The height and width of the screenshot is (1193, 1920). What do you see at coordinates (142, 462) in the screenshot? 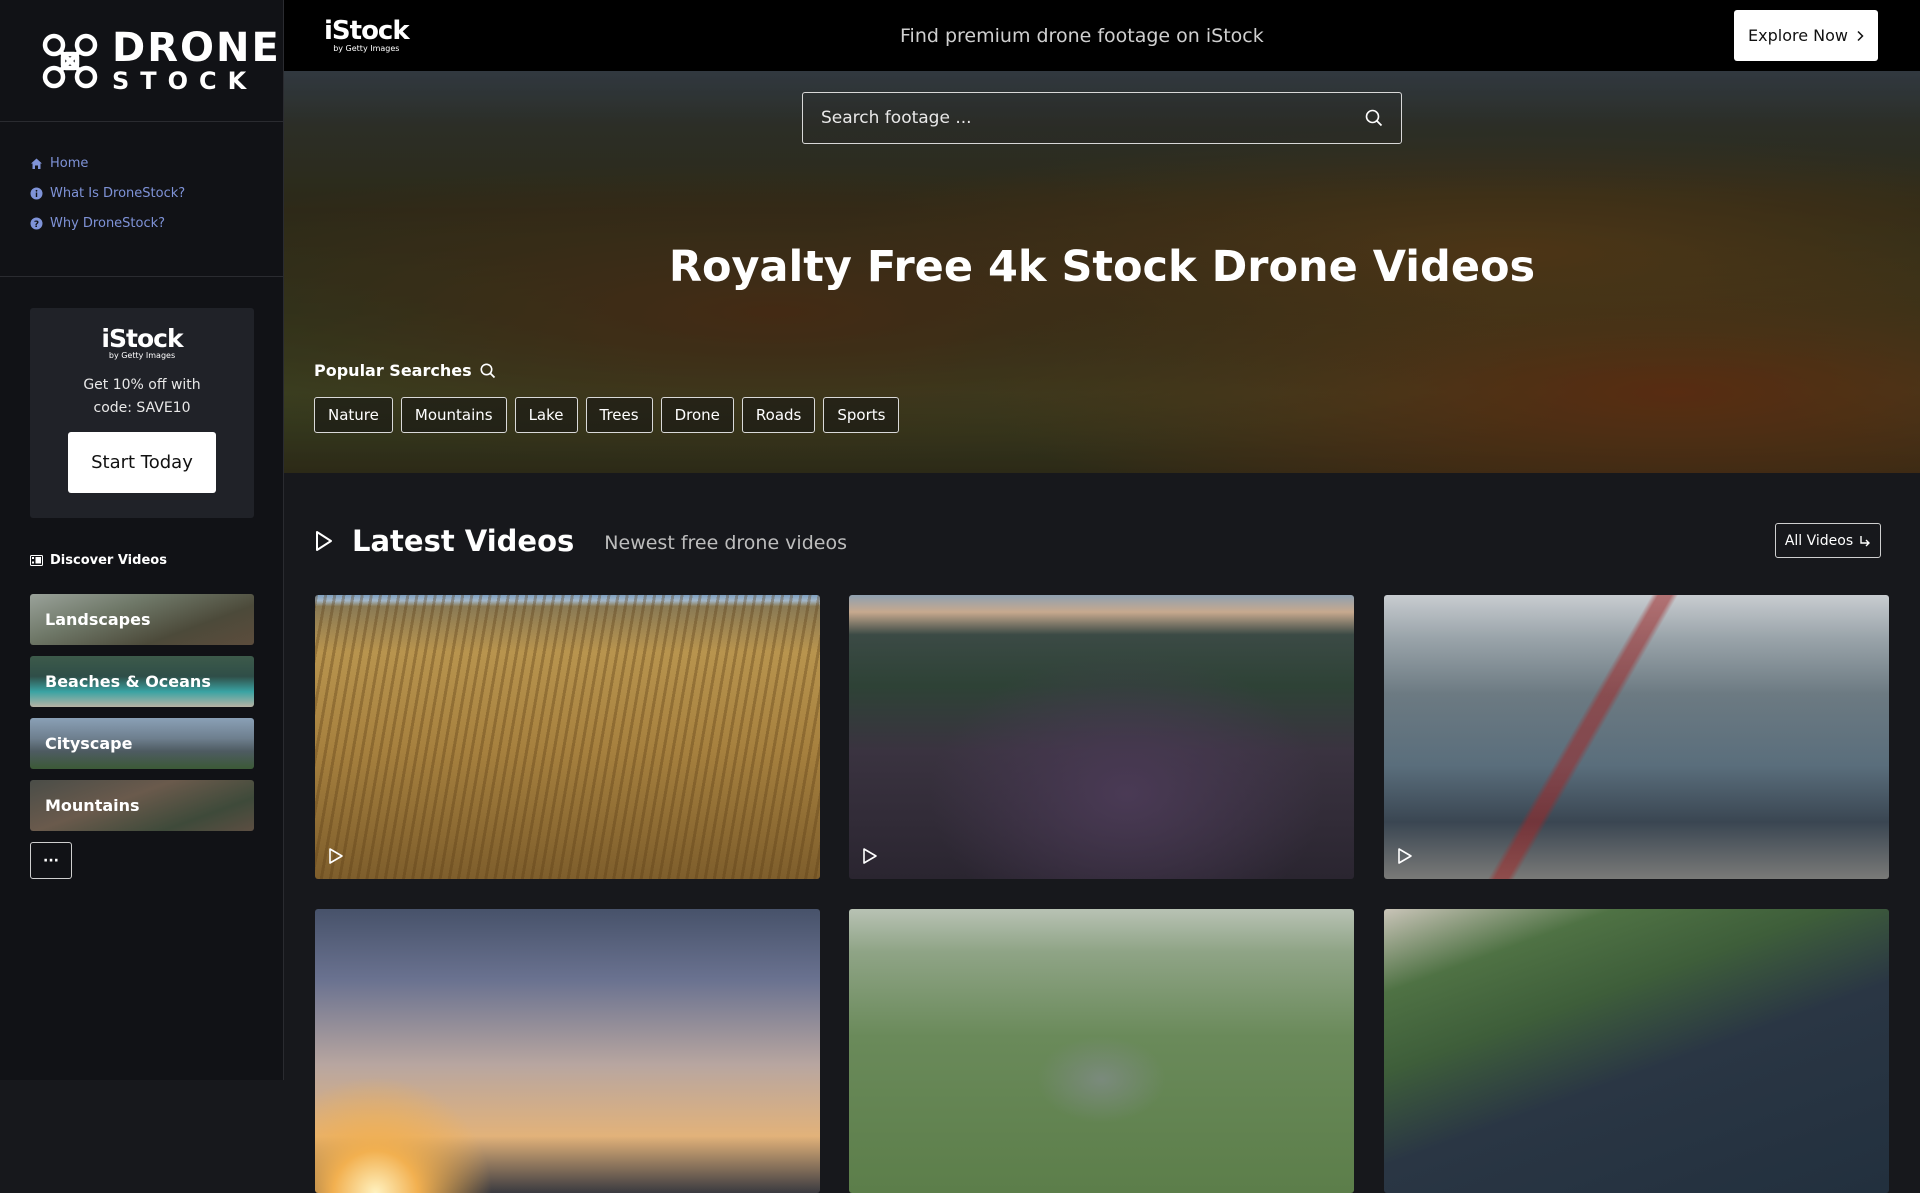
I see `start-today-button: Start Today` at bounding box center [142, 462].